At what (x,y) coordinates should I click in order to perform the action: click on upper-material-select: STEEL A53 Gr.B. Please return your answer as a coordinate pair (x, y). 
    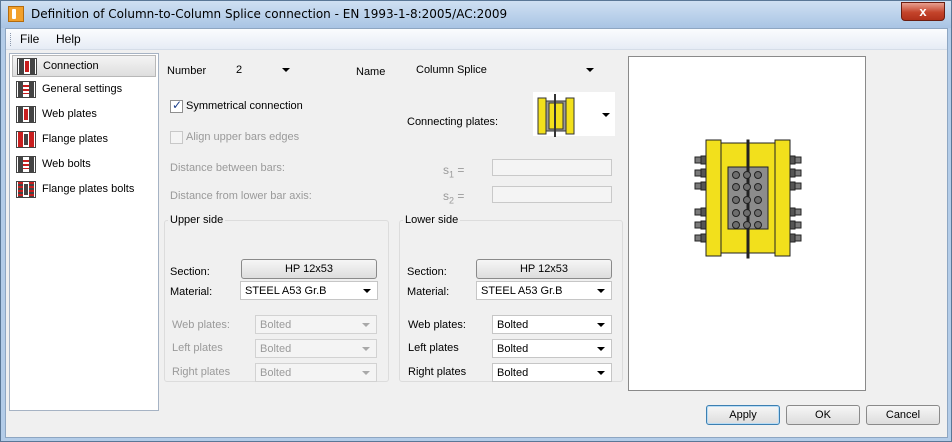
    Looking at the image, I should click on (309, 290).